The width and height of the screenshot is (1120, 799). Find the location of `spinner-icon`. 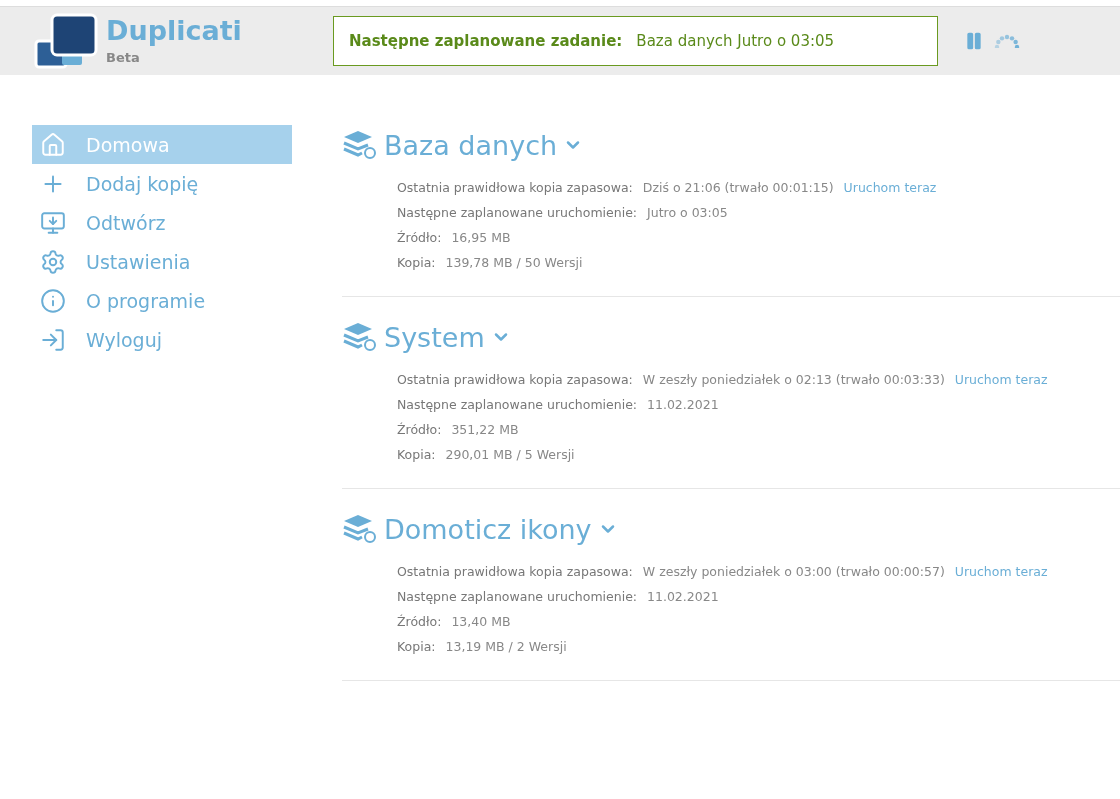

spinner-icon is located at coordinates (1007, 41).